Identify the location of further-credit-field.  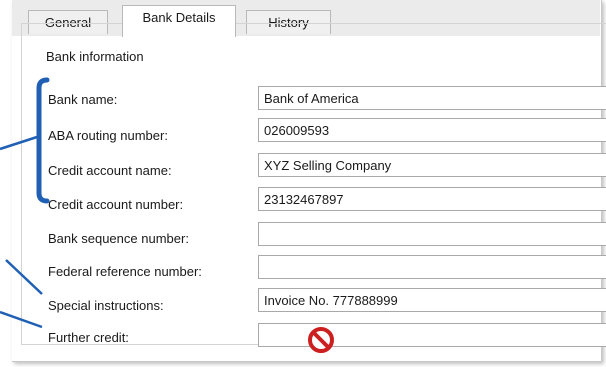
(432, 335).